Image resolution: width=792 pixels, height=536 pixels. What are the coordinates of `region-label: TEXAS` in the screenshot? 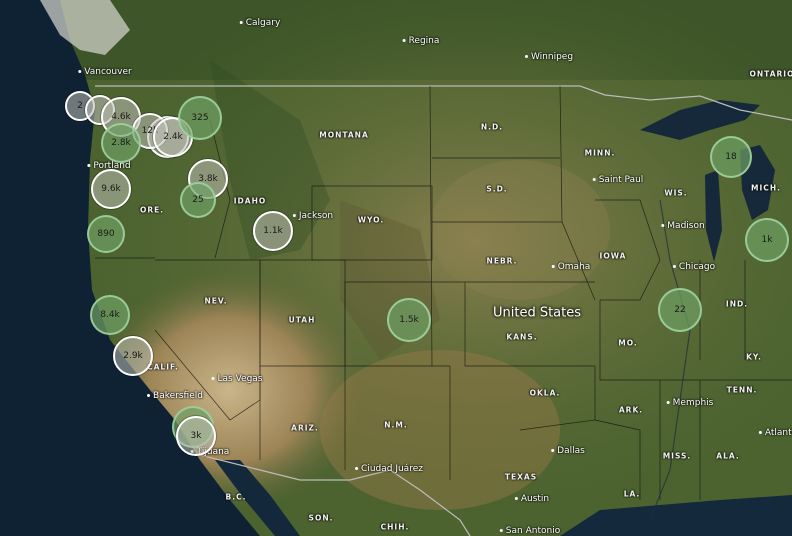 It's located at (521, 477).